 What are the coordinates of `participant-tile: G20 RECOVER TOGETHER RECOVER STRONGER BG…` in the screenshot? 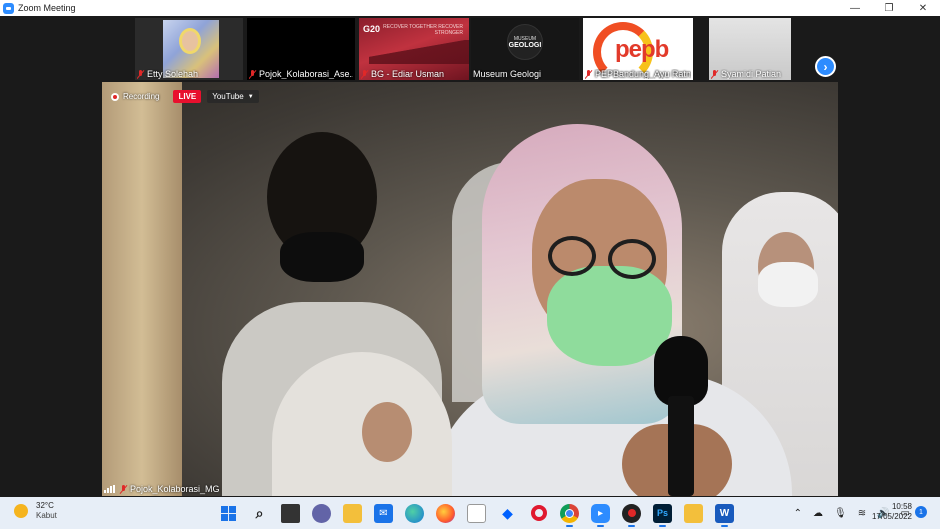 It's located at (414, 49).